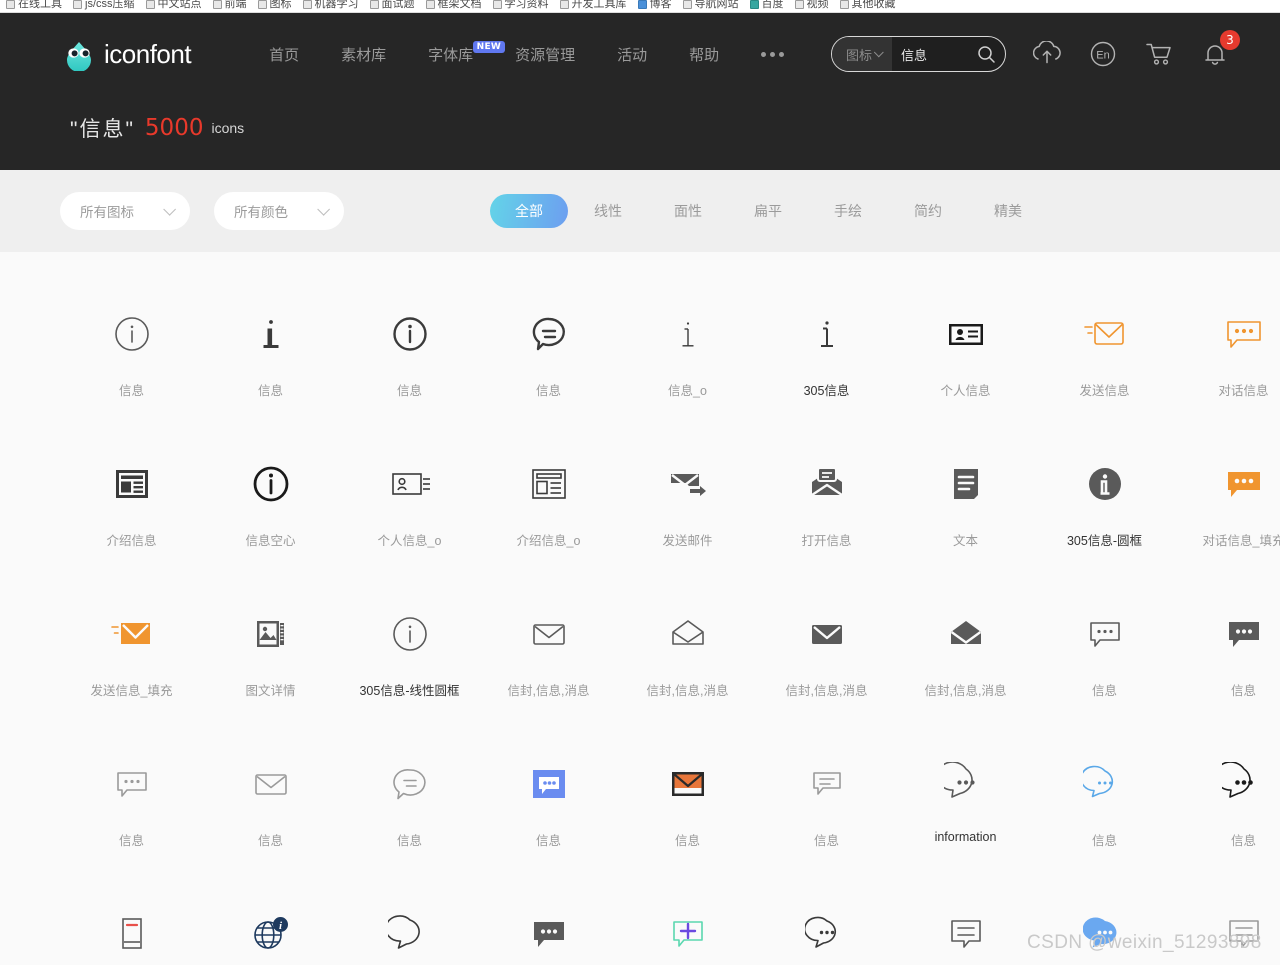 Image resolution: width=1280 pixels, height=965 pixels. What do you see at coordinates (363, 54) in the screenshot?
I see `nav-item-1: 素材库` at bounding box center [363, 54].